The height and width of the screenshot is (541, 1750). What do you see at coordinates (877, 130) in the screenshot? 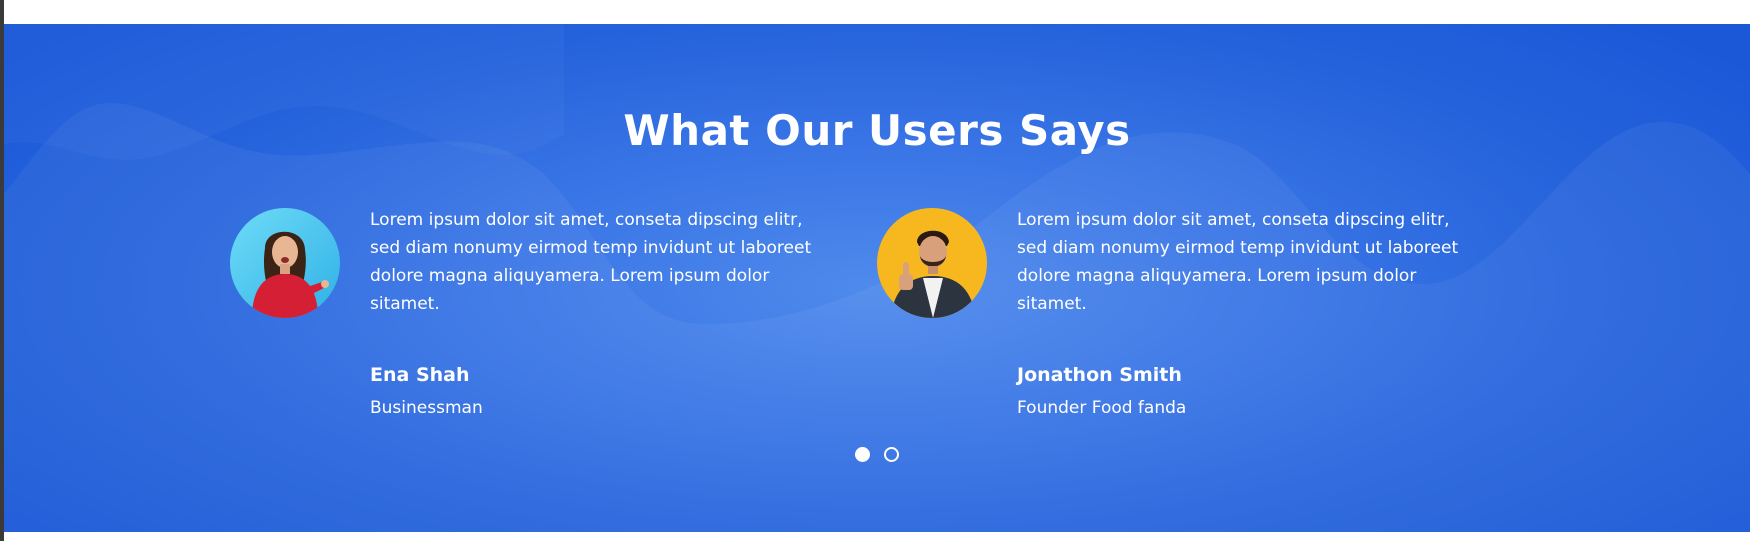
I see `section-title: What Our Users Says` at bounding box center [877, 130].